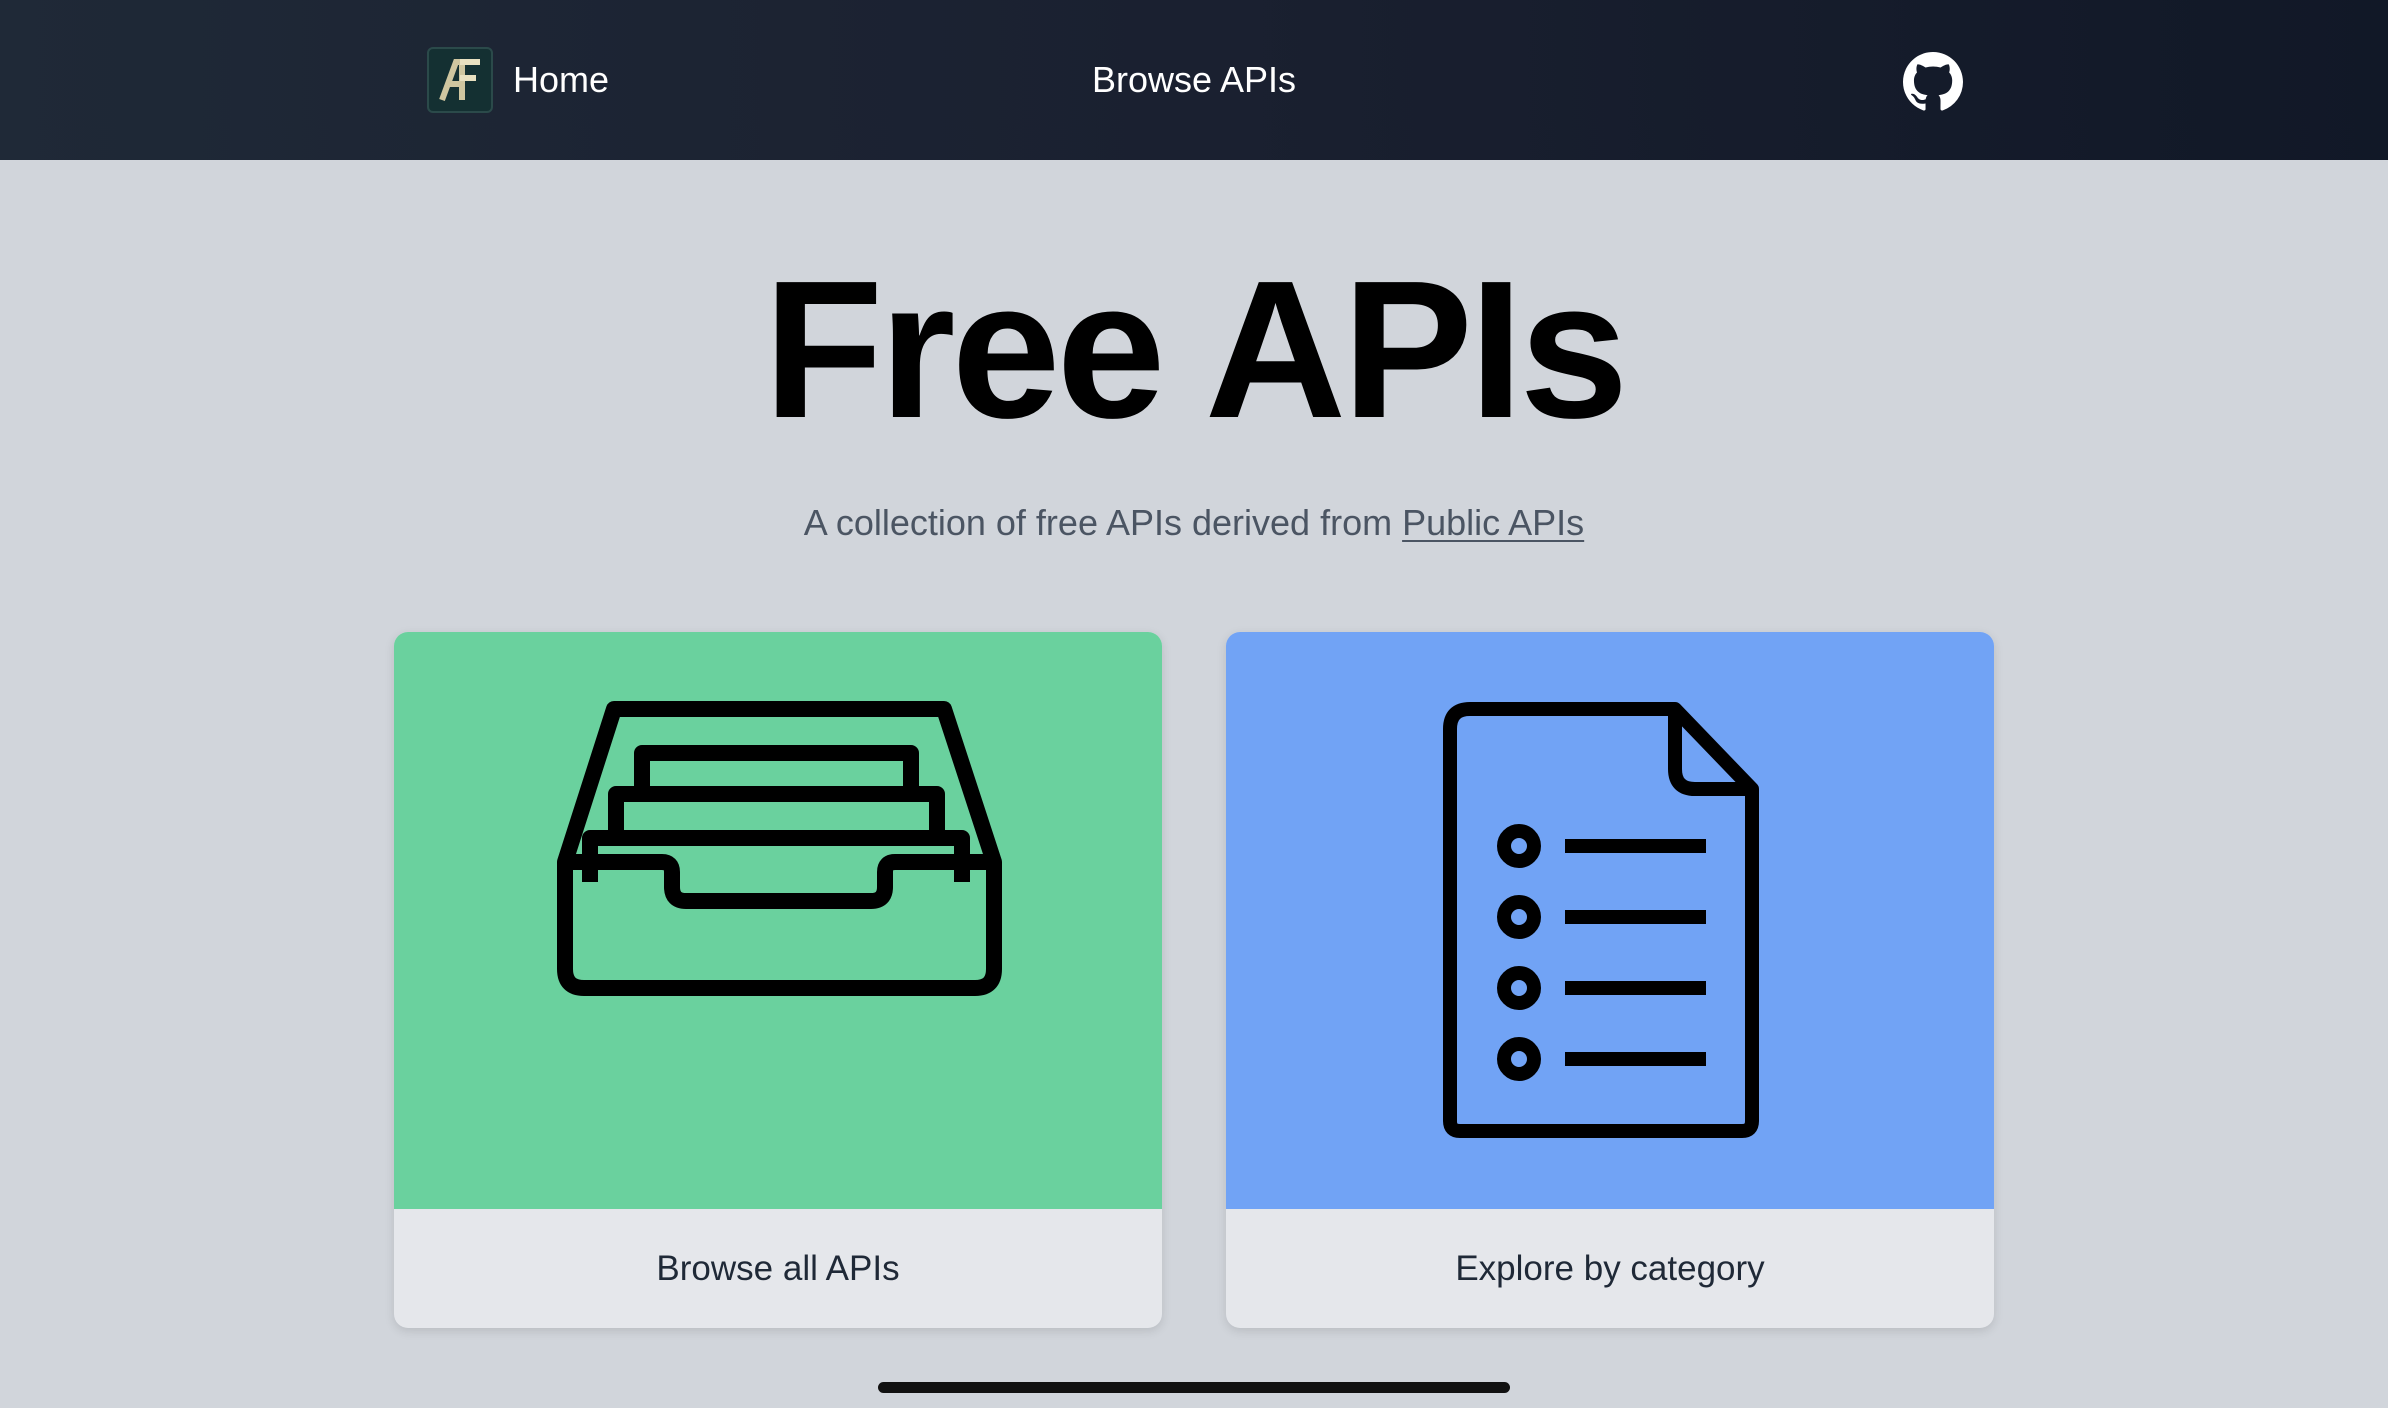 This screenshot has width=2388, height=1408. What do you see at coordinates (1601, 919) in the screenshot?
I see `document-list-icon` at bounding box center [1601, 919].